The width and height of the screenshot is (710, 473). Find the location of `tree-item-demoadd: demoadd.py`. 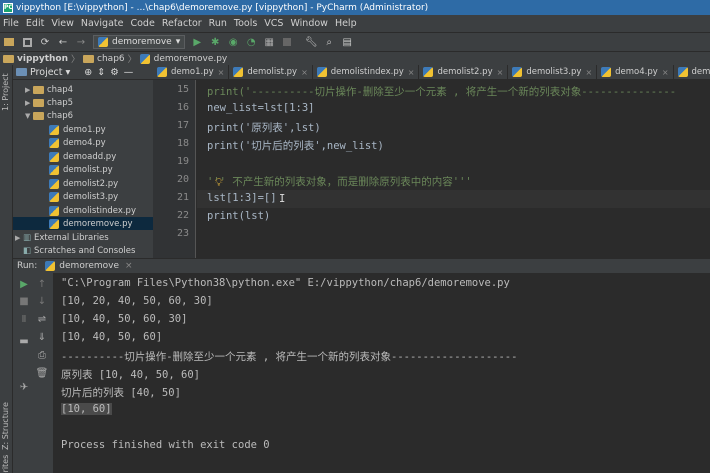

tree-item-demoadd: demoadd.py is located at coordinates (82, 156).